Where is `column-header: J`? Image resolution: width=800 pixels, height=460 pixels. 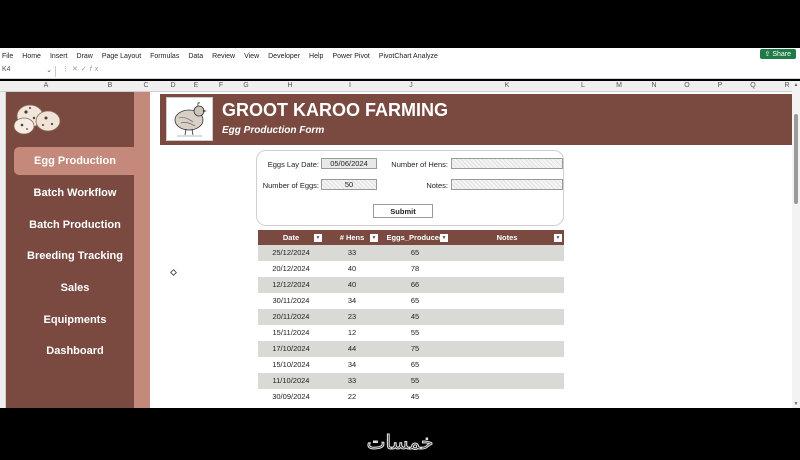 column-header: J is located at coordinates (411, 85).